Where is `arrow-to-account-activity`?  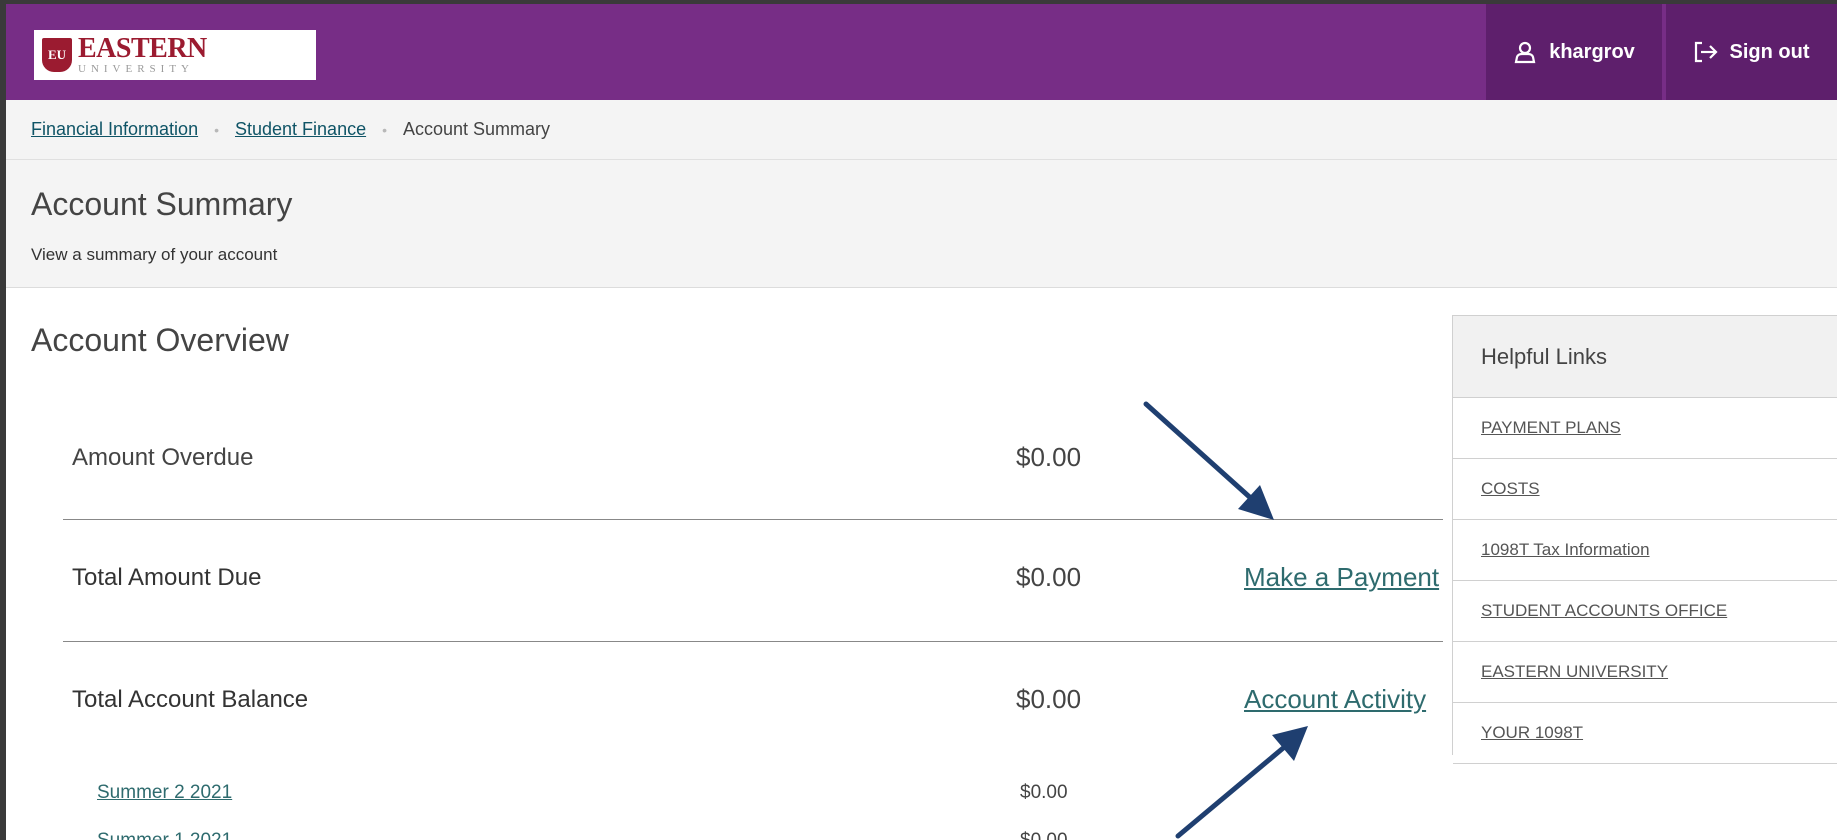 arrow-to-account-activity is located at coordinates (1241, 782).